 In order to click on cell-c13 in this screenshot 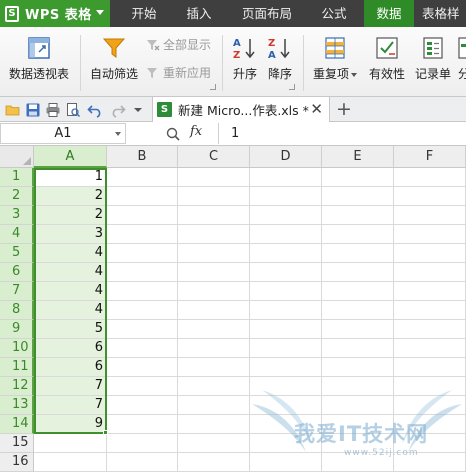, I will do `click(214, 405)`.